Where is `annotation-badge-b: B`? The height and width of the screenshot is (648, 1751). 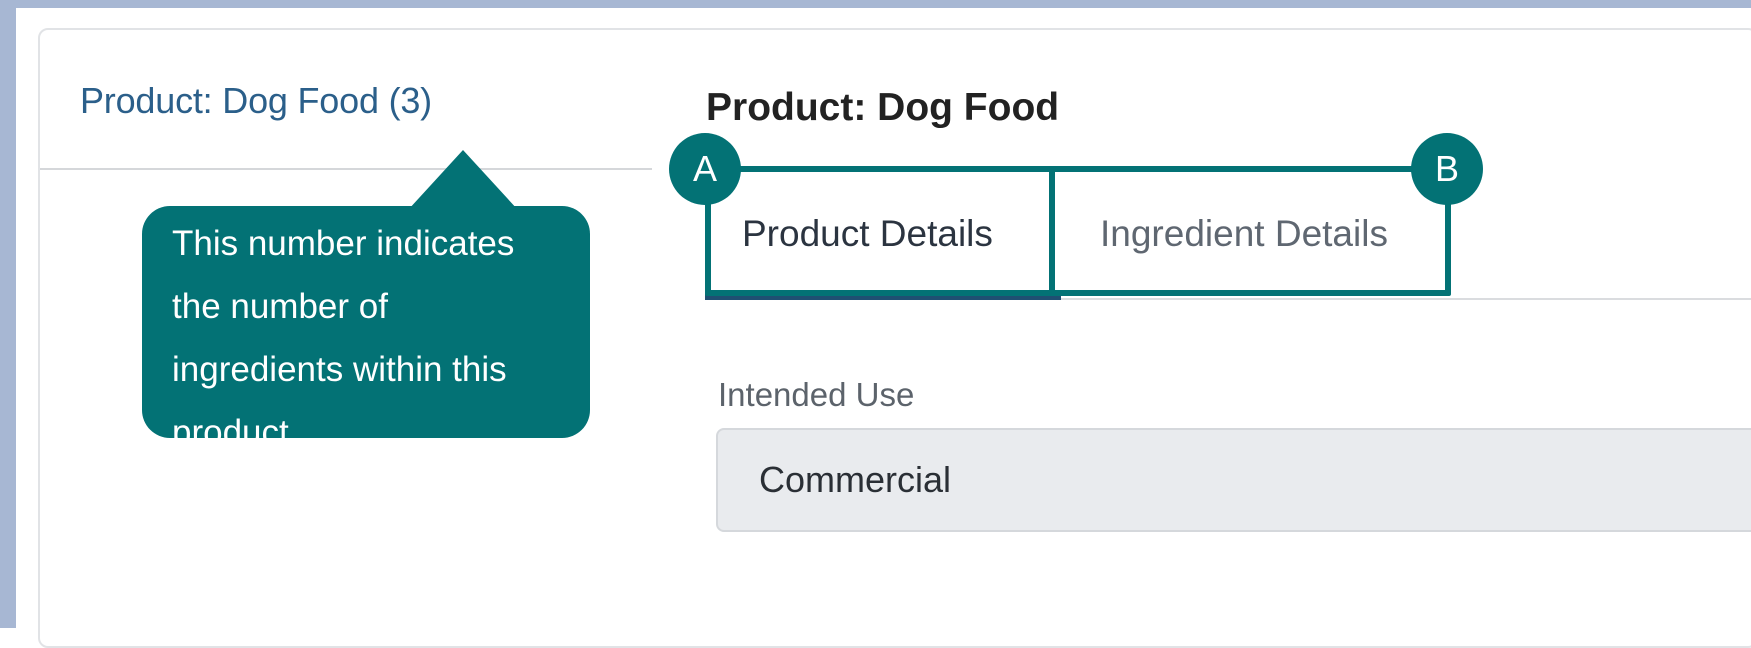
annotation-badge-b: B is located at coordinates (1447, 169).